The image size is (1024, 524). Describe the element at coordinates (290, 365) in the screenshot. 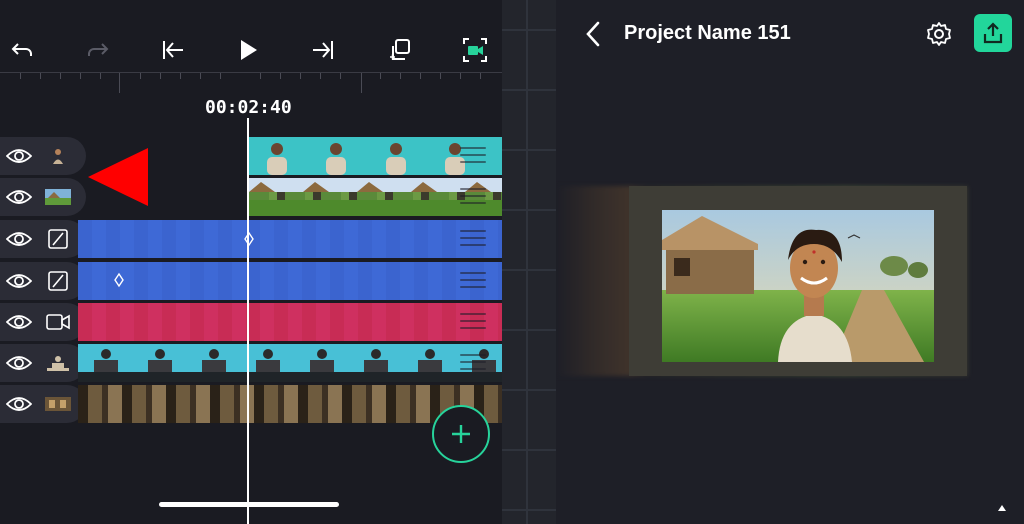

I see `clip-thumbnails` at that location.